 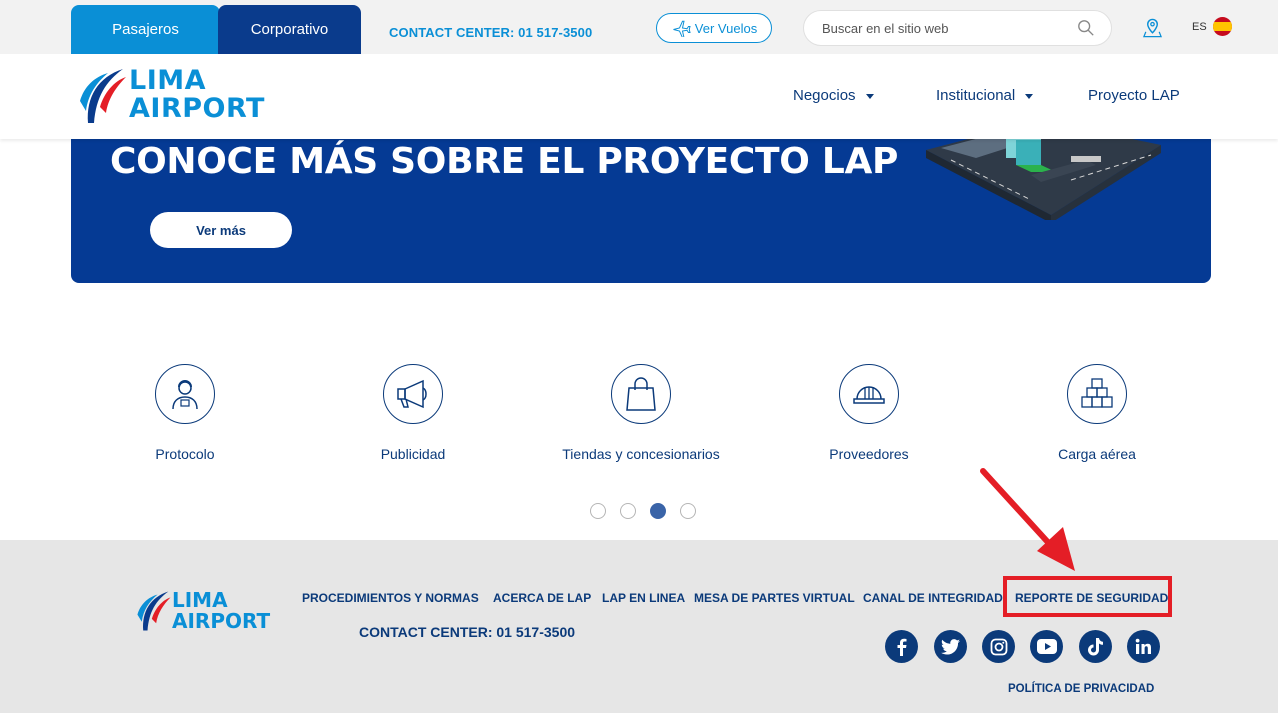 I want to click on linkedin-link, so click(x=1143, y=646).